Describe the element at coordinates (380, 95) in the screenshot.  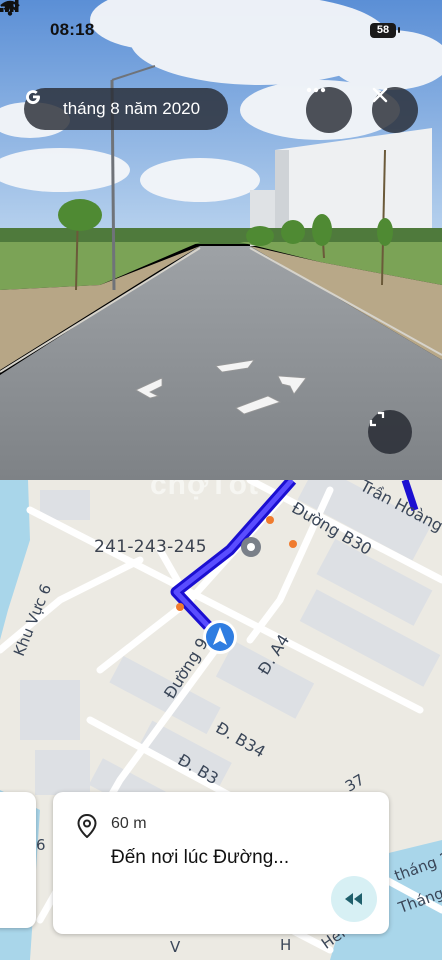
I see `close-icon` at that location.